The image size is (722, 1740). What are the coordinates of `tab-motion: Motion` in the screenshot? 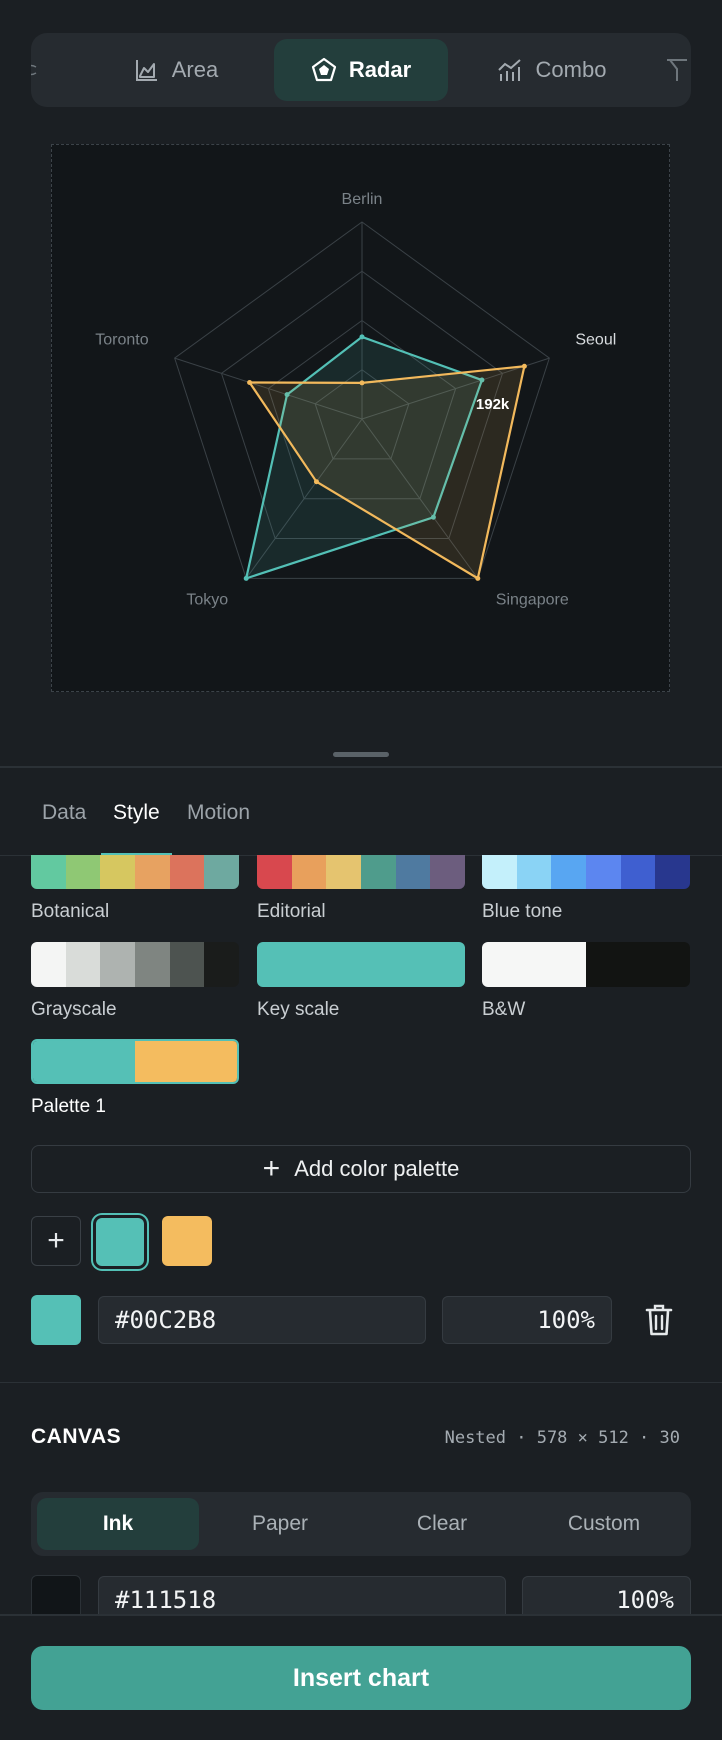 It's located at (218, 813).